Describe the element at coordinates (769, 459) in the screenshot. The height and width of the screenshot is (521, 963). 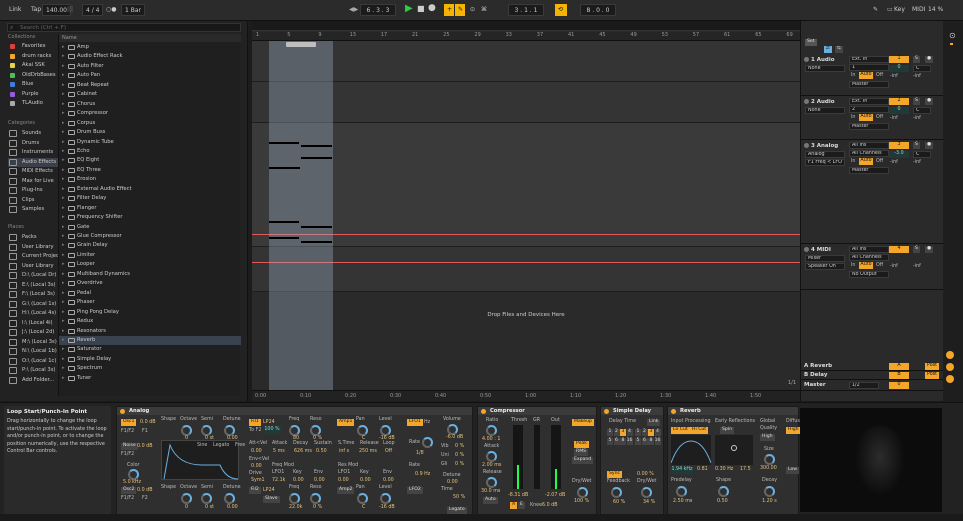
I see `size-knob` at that location.